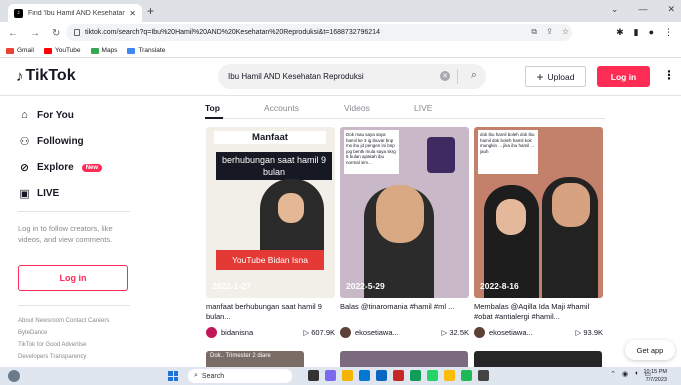 The image size is (681, 385). I want to click on sidebar-item-live: ▣ LIVE, so click(38, 193).